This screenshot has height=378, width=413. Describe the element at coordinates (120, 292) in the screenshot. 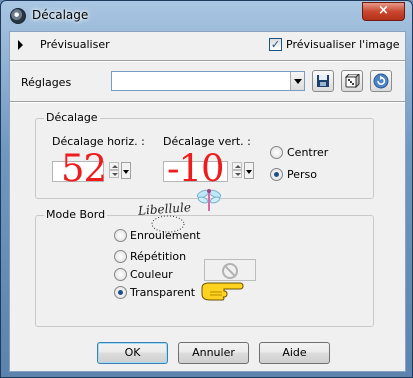

I see `radio-transparent` at that location.